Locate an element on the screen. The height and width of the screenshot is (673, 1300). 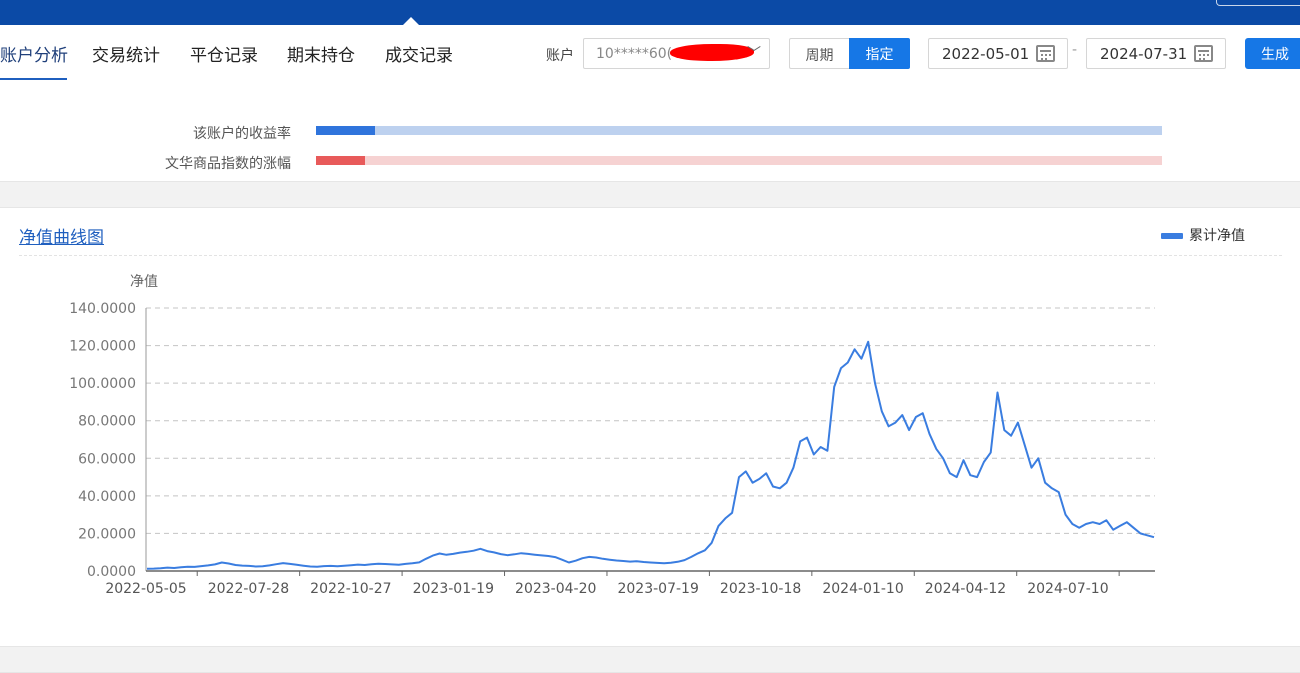
tab-closing-records: 平仓记录 is located at coordinates (224, 53).